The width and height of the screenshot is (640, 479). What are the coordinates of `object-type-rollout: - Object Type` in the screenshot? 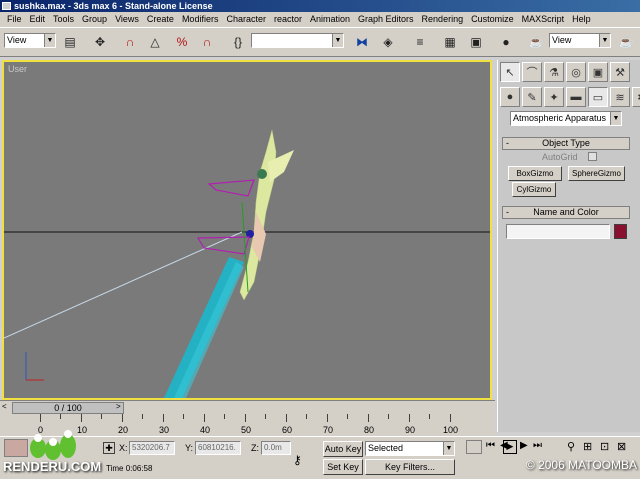 It's located at (566, 143).